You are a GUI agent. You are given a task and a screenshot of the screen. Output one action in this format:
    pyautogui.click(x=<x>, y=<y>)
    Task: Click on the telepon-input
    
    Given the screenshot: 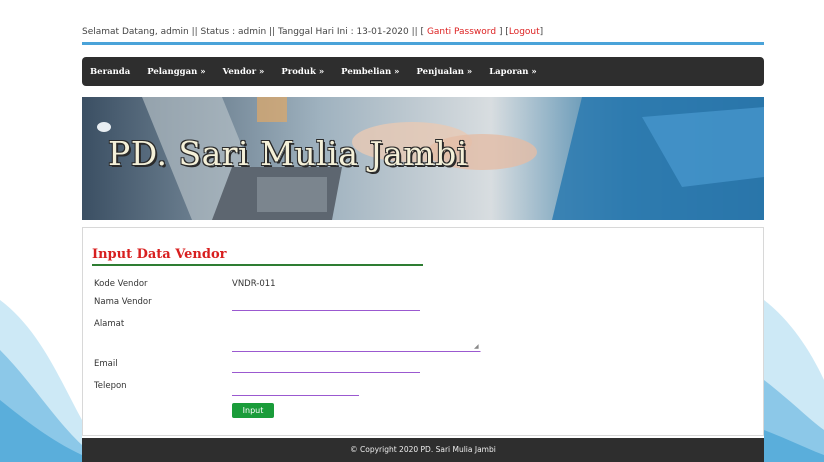 What is the action you would take?
    pyautogui.click(x=295, y=390)
    